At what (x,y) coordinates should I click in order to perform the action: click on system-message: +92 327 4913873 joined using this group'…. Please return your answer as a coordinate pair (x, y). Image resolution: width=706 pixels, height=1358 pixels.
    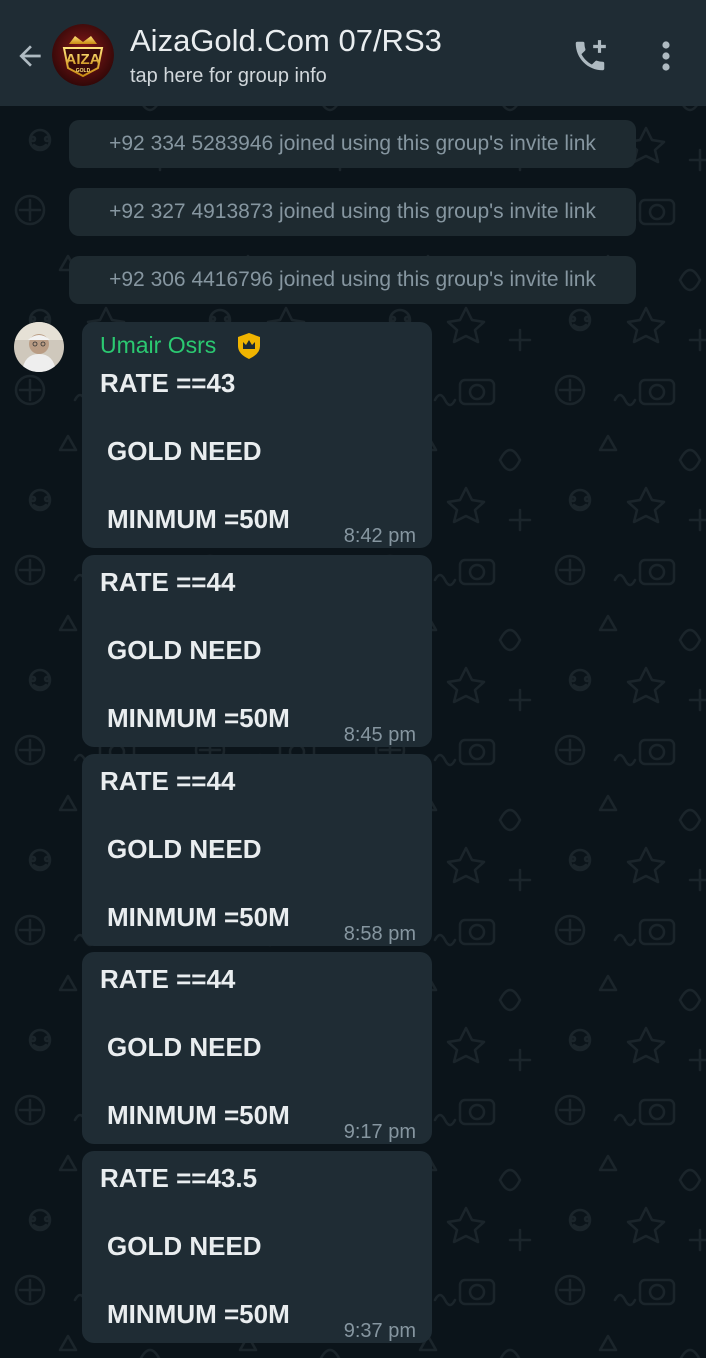
    Looking at the image, I should click on (352, 212).